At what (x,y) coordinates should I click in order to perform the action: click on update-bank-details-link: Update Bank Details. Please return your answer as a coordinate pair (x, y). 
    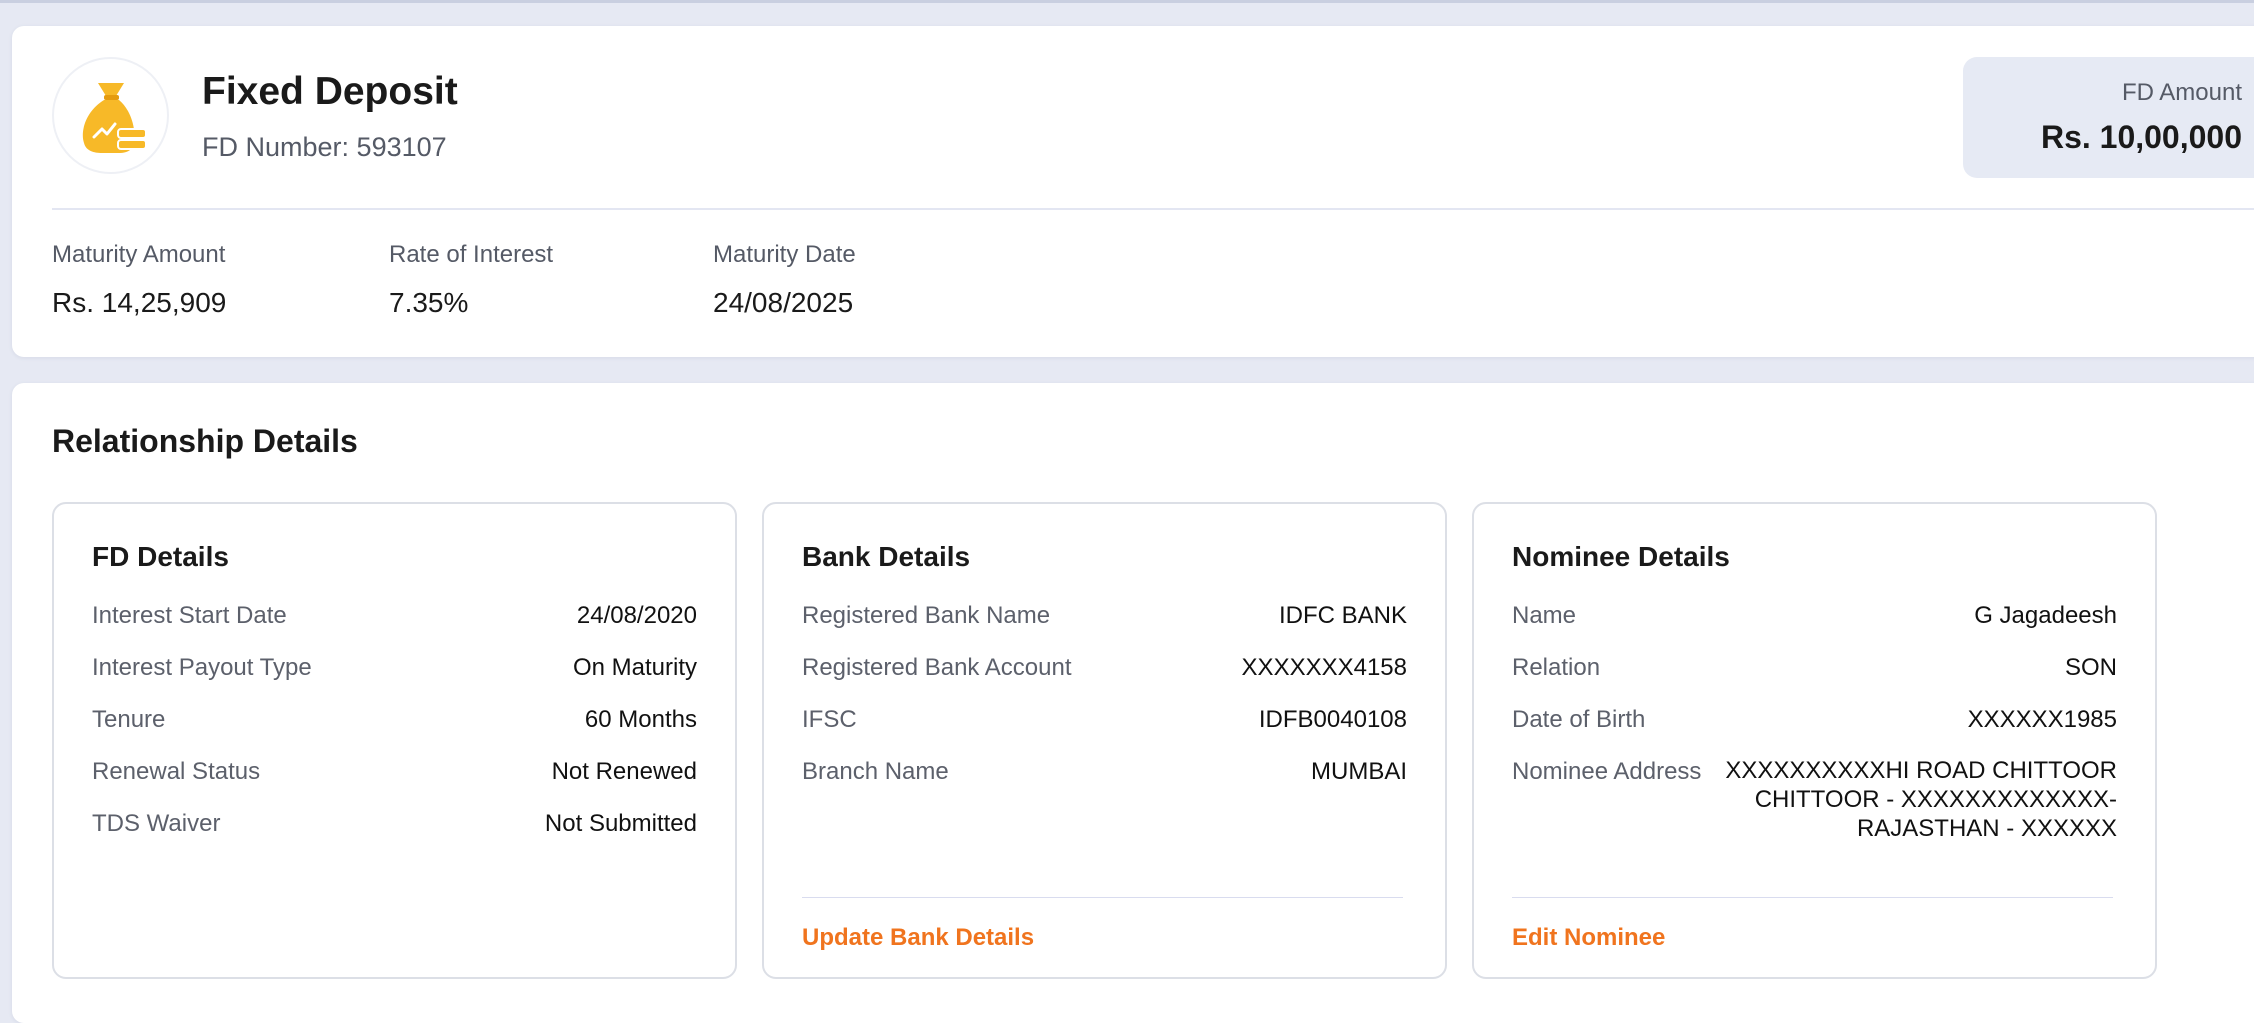
    Looking at the image, I should click on (918, 938).